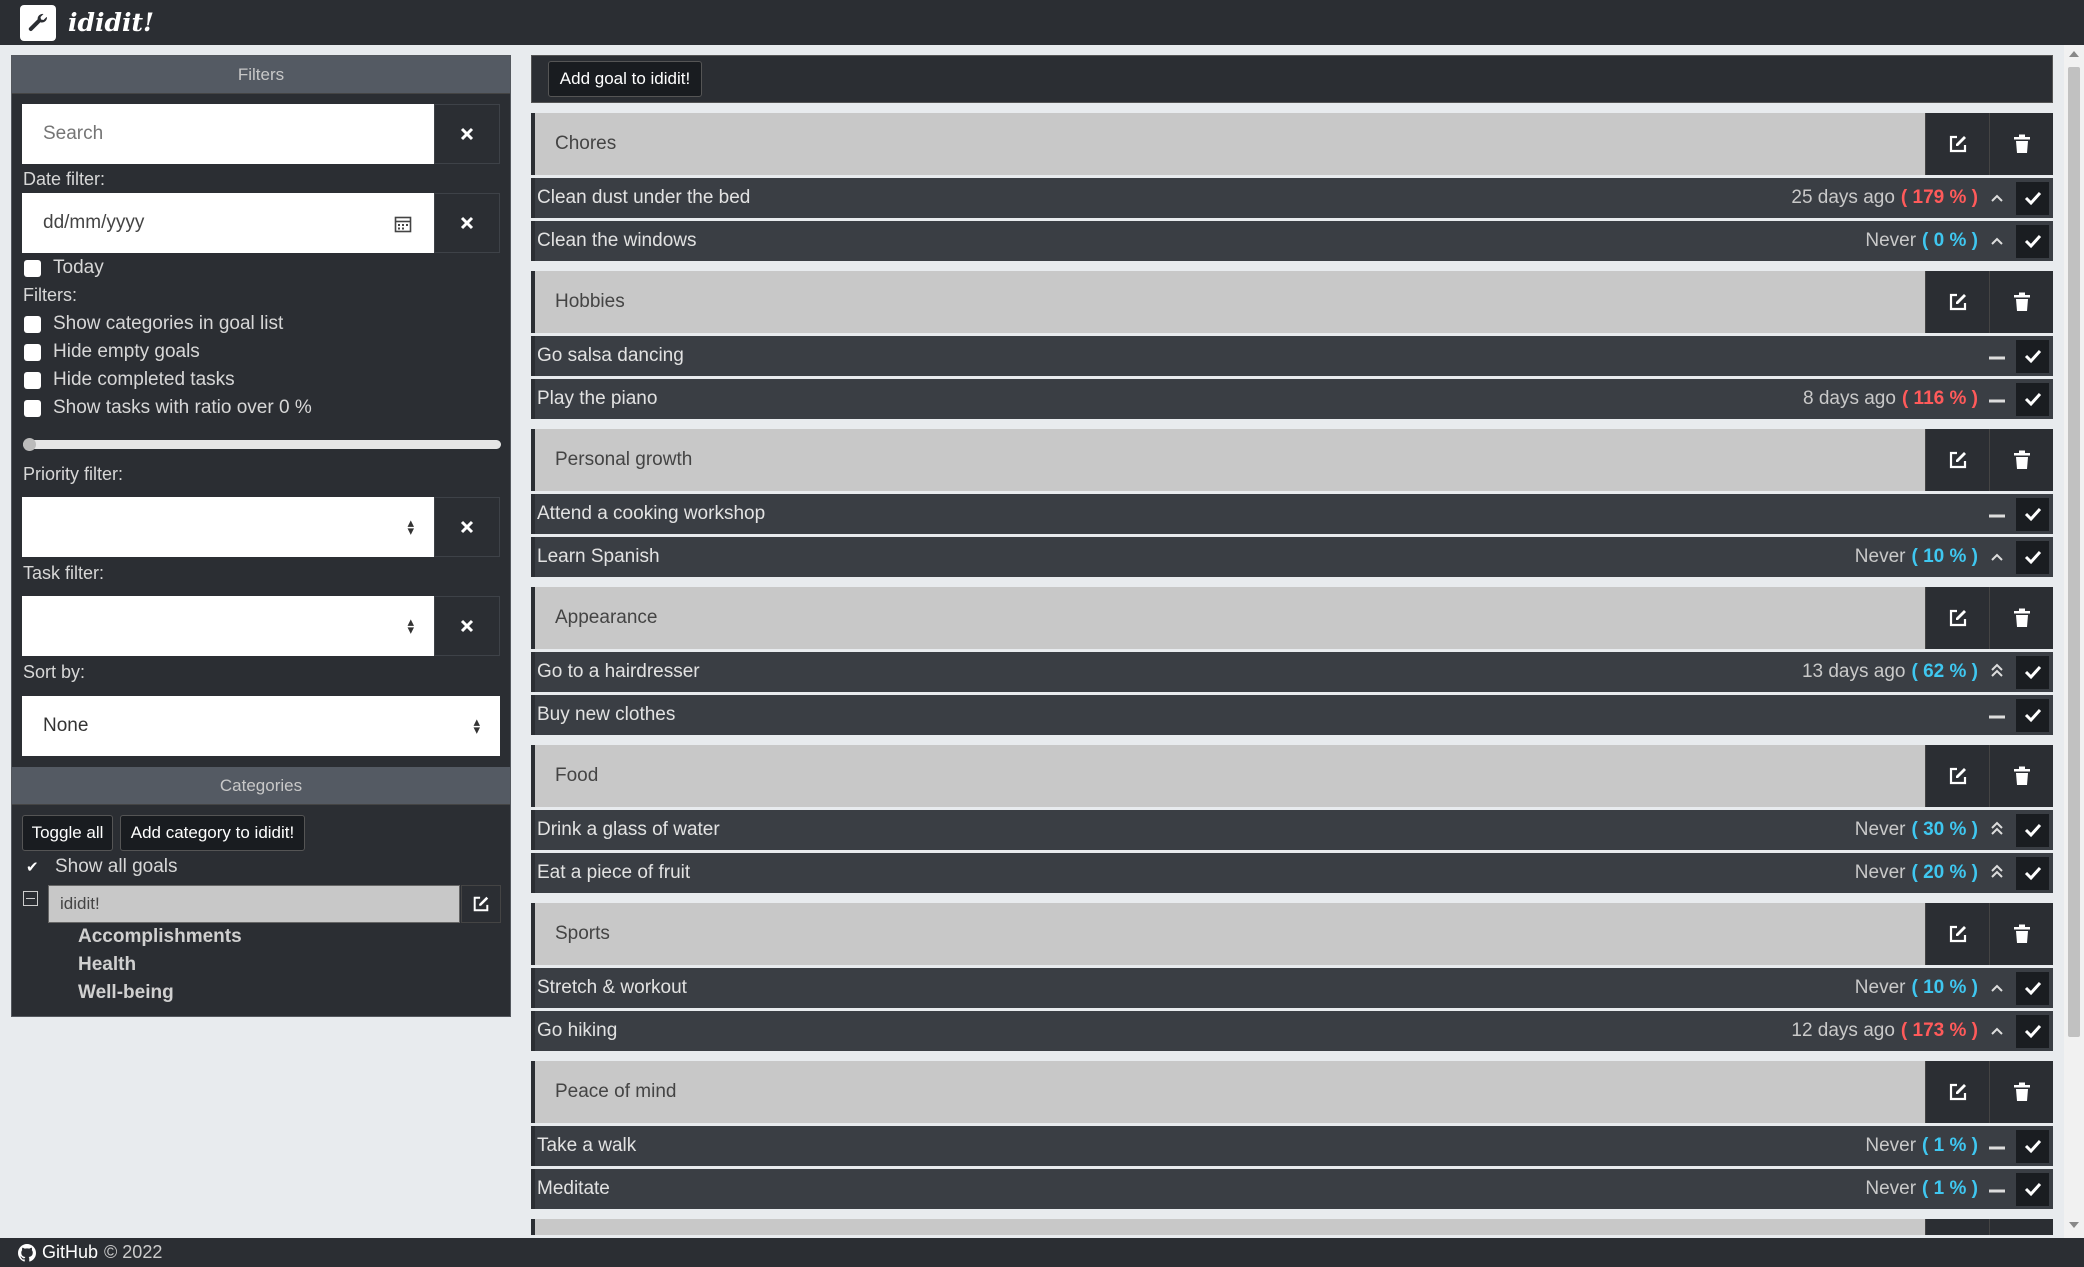 The image size is (2084, 1267). What do you see at coordinates (261, 75) in the screenshot?
I see `filters-header: Filters` at bounding box center [261, 75].